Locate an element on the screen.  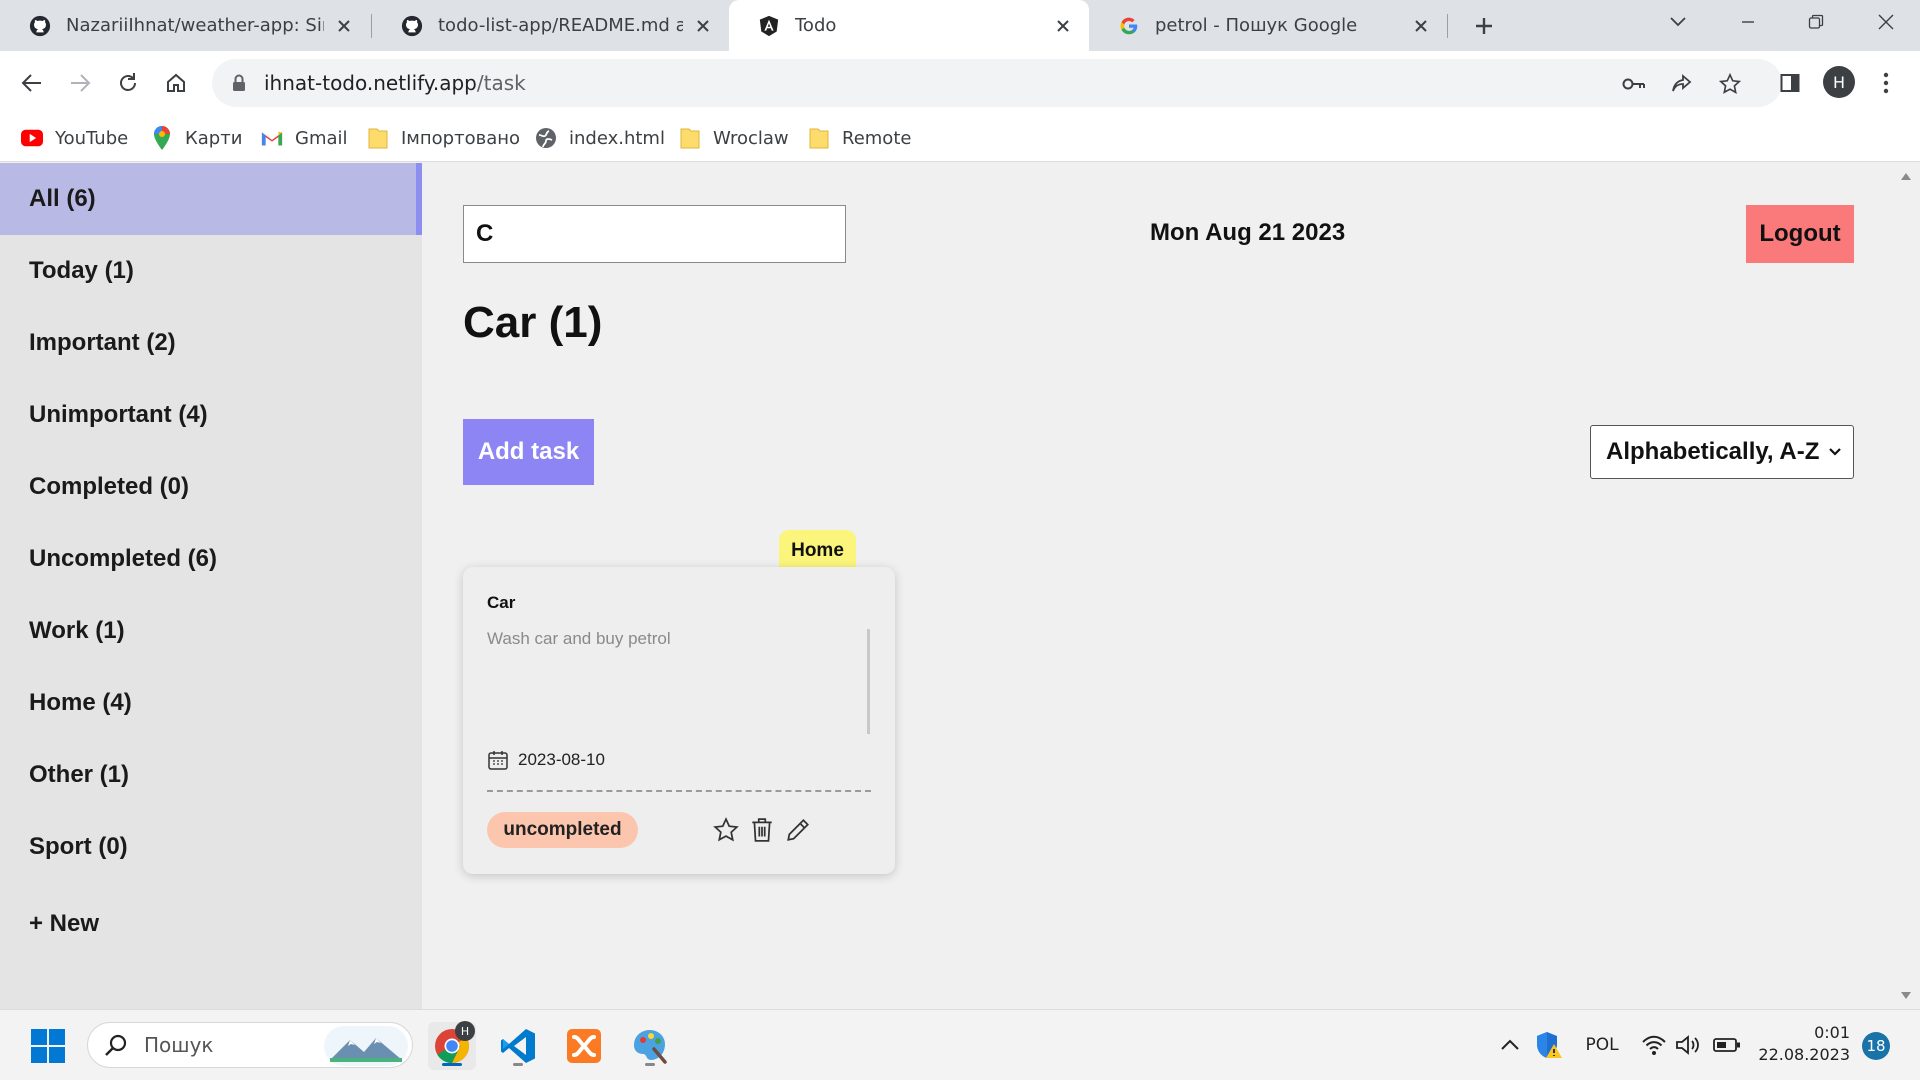
minimize-button is located at coordinates (1748, 22).